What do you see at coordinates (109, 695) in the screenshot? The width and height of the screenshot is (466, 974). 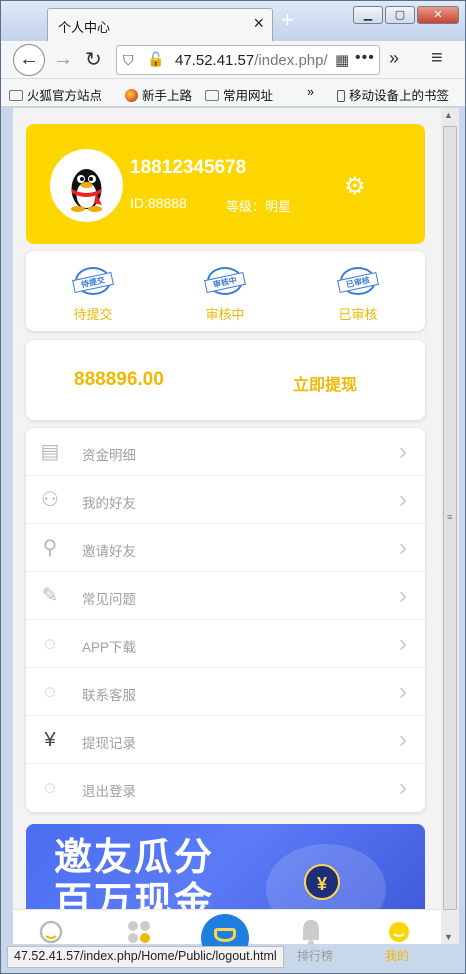 I see `menu-label: 联系客服` at bounding box center [109, 695].